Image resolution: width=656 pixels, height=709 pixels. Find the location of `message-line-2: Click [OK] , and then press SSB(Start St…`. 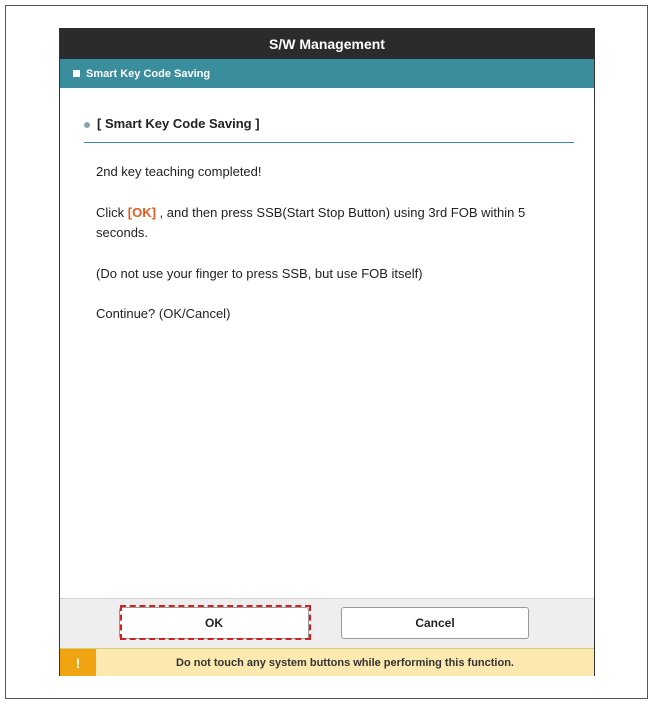

message-line-2: Click [OK] , and then press SSB(Start St… is located at coordinates (331, 223).